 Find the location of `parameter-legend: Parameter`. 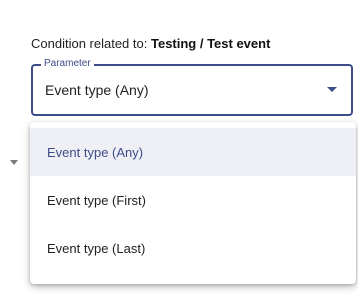

parameter-legend: Parameter is located at coordinates (67, 64).